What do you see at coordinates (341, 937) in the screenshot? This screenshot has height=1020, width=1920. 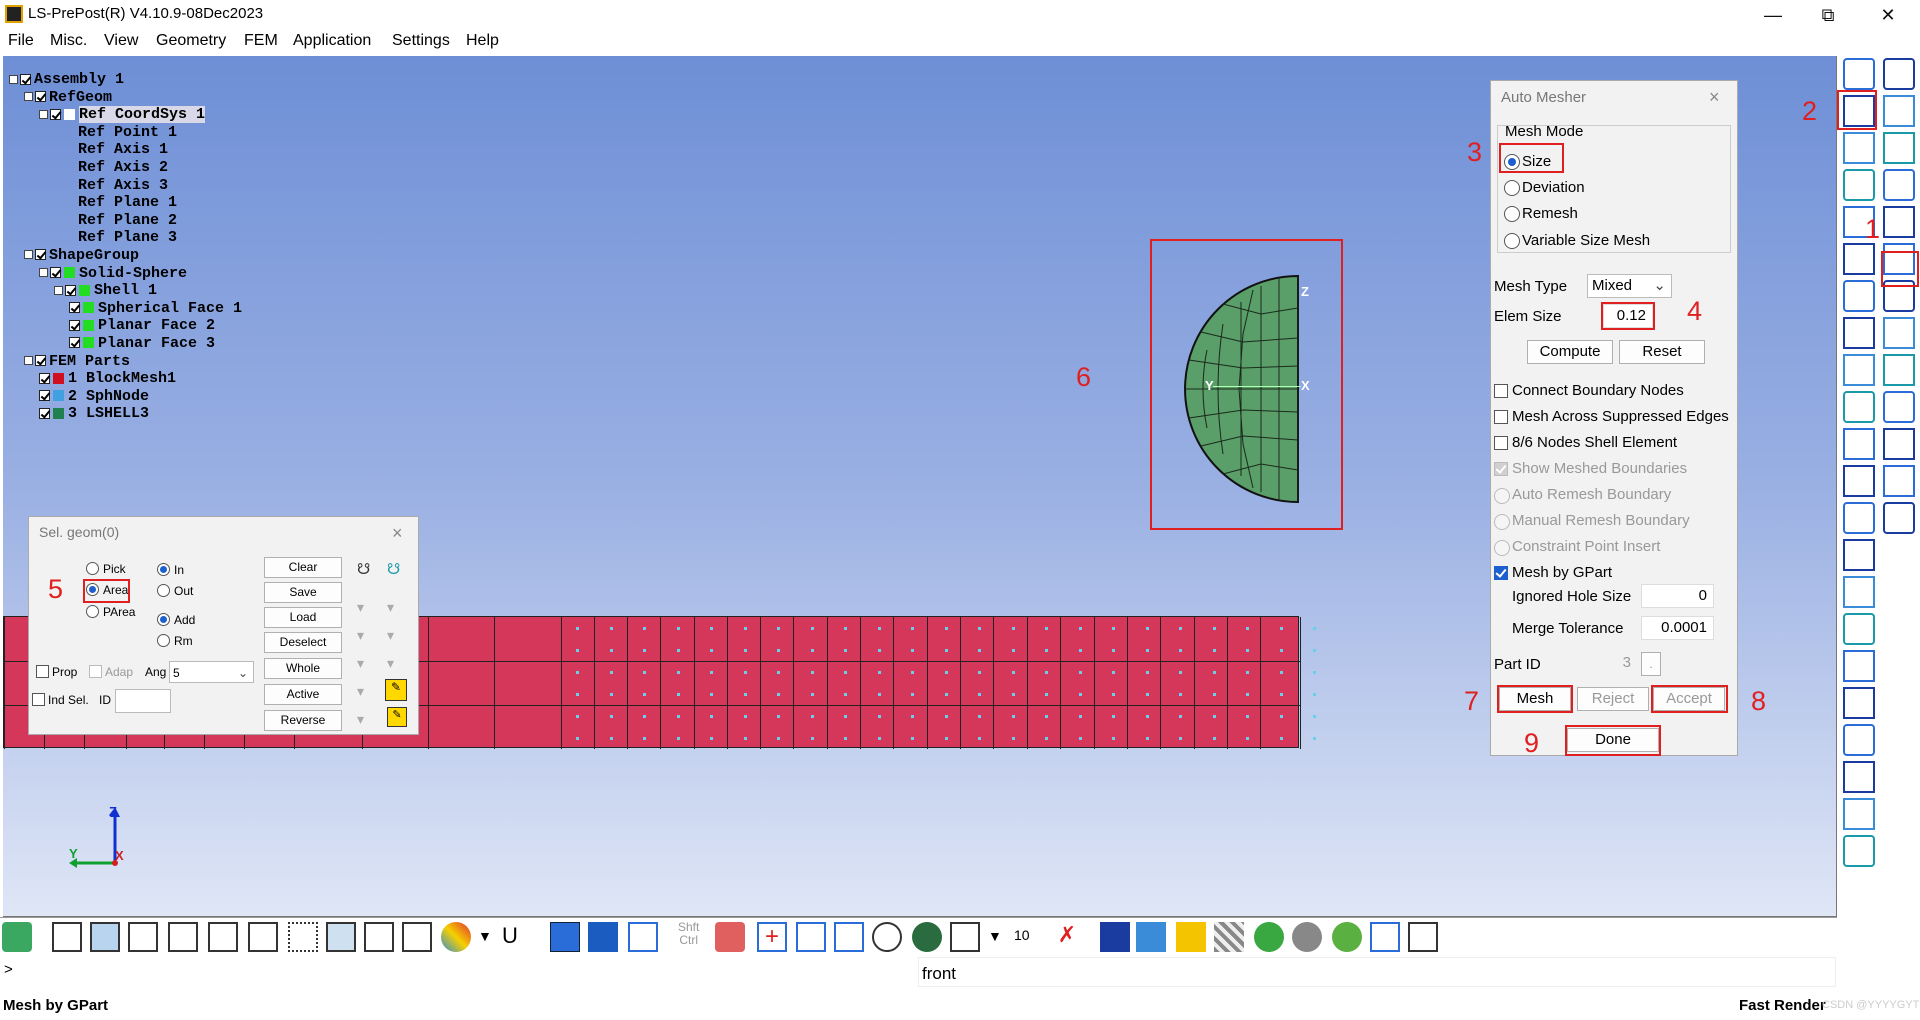 I see `view-element-icon` at bounding box center [341, 937].